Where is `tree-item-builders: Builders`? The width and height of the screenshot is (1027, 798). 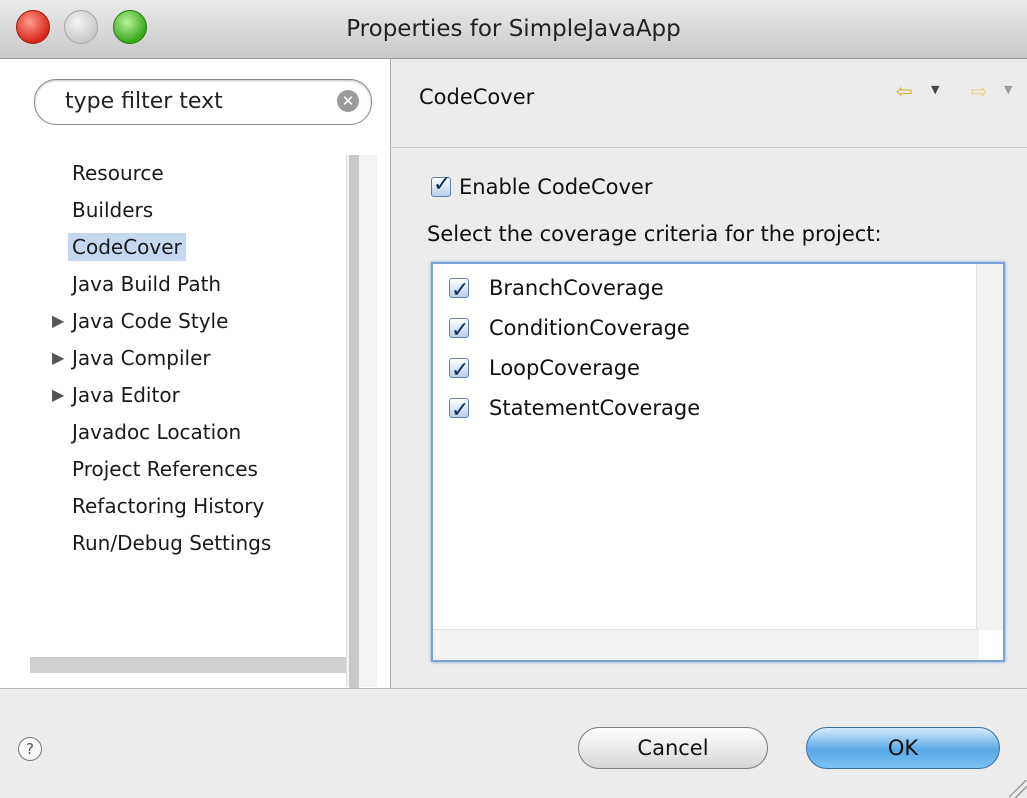
tree-item-builders: Builders is located at coordinates (112, 210).